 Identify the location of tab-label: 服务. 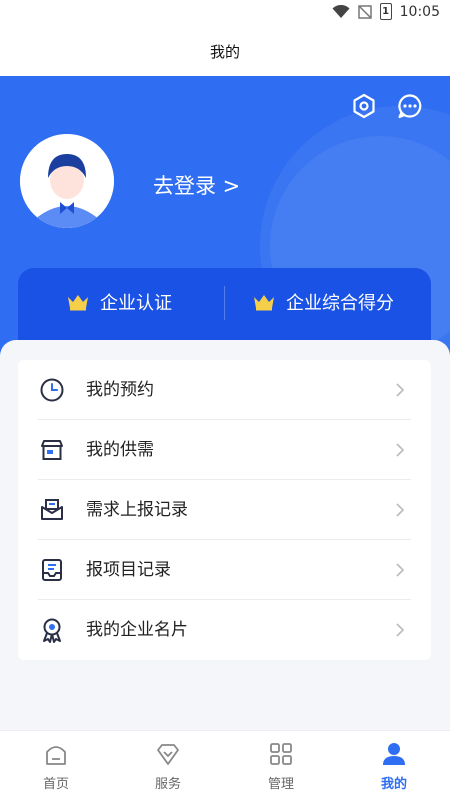
(167, 784).